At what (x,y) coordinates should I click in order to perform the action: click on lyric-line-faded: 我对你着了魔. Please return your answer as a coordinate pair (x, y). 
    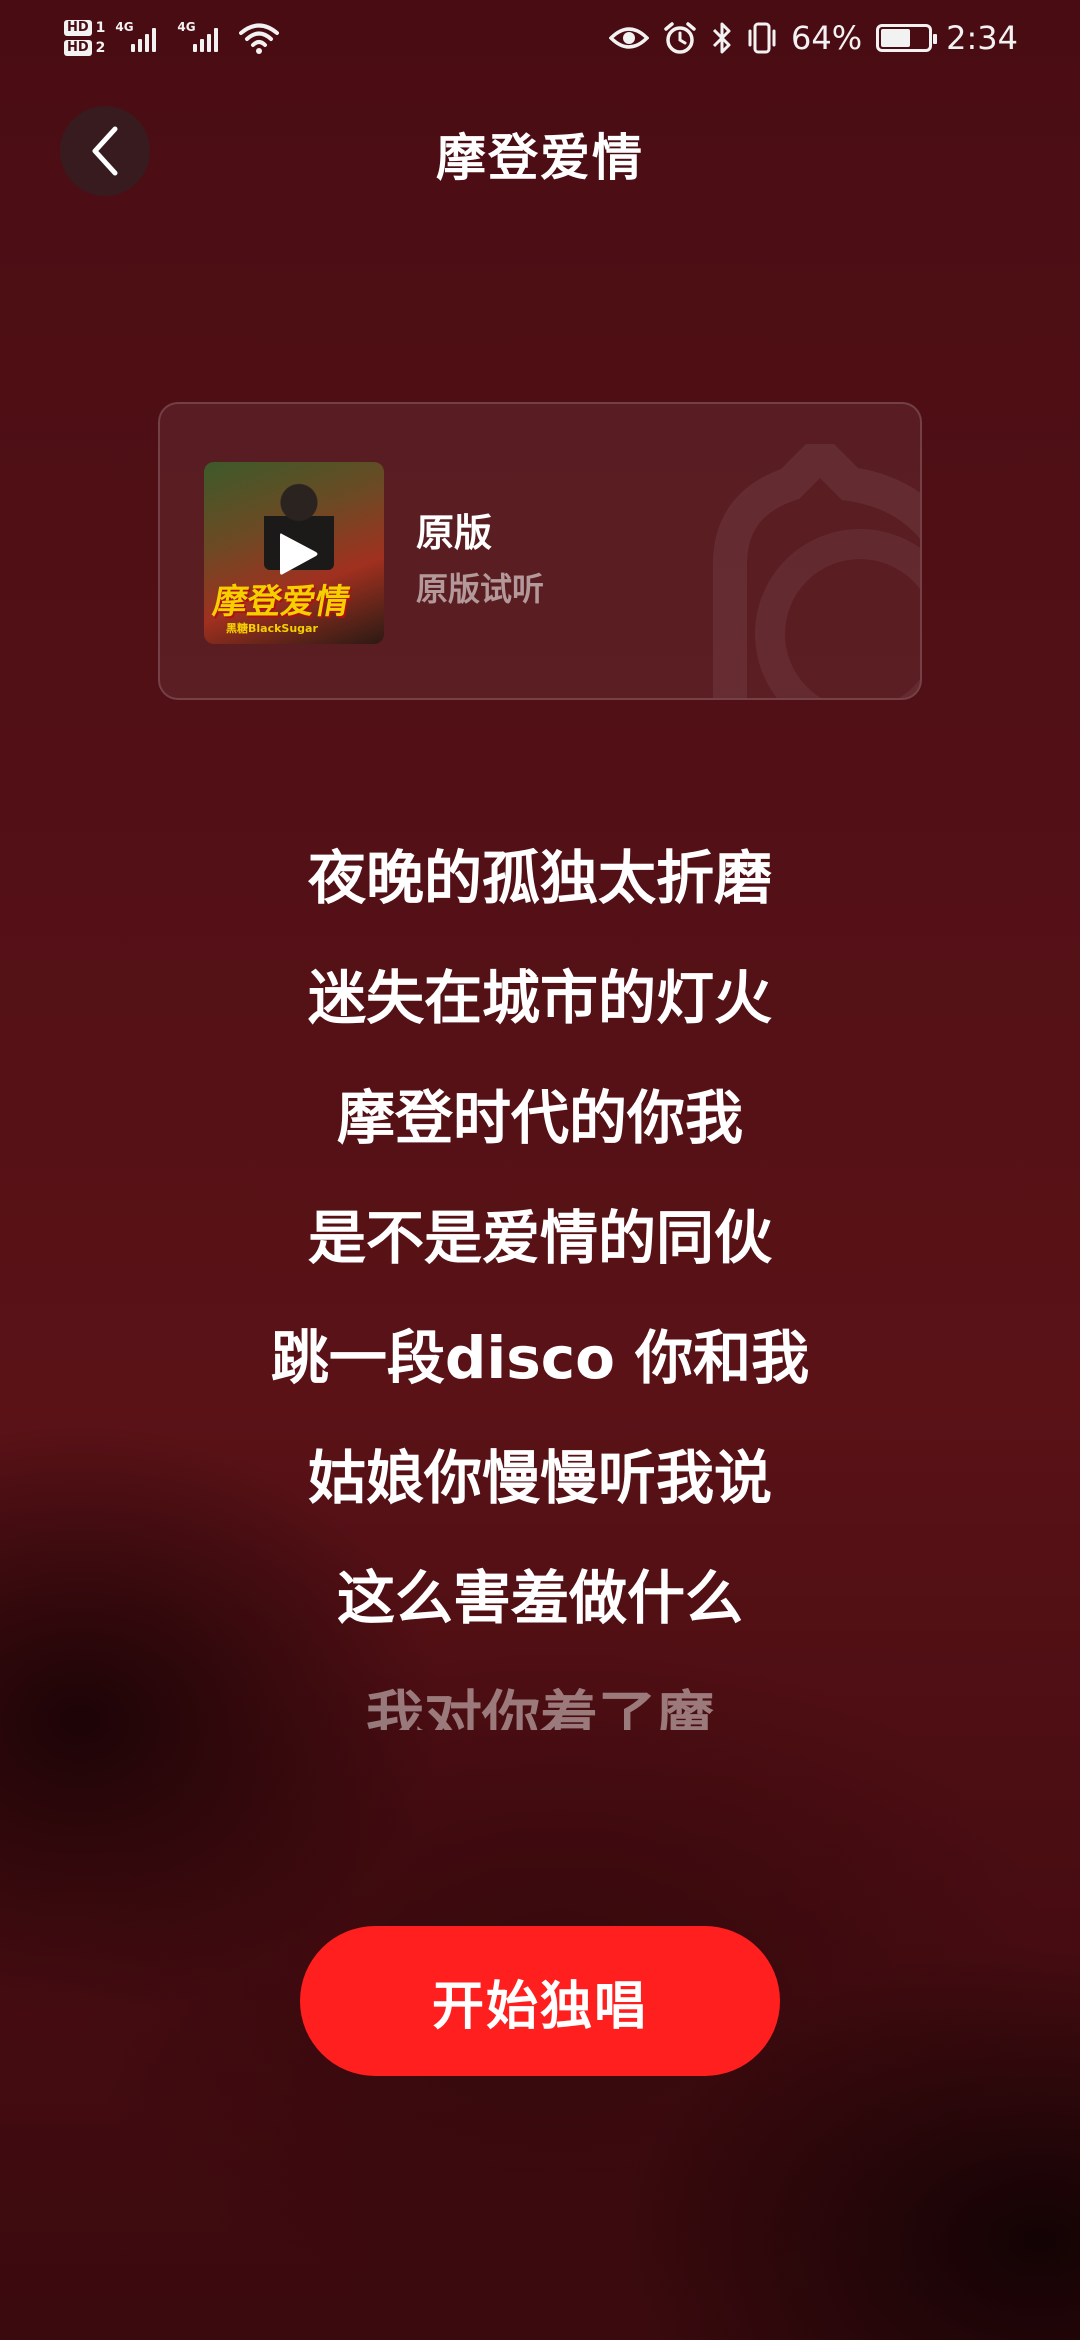
    Looking at the image, I should click on (539, 1707).